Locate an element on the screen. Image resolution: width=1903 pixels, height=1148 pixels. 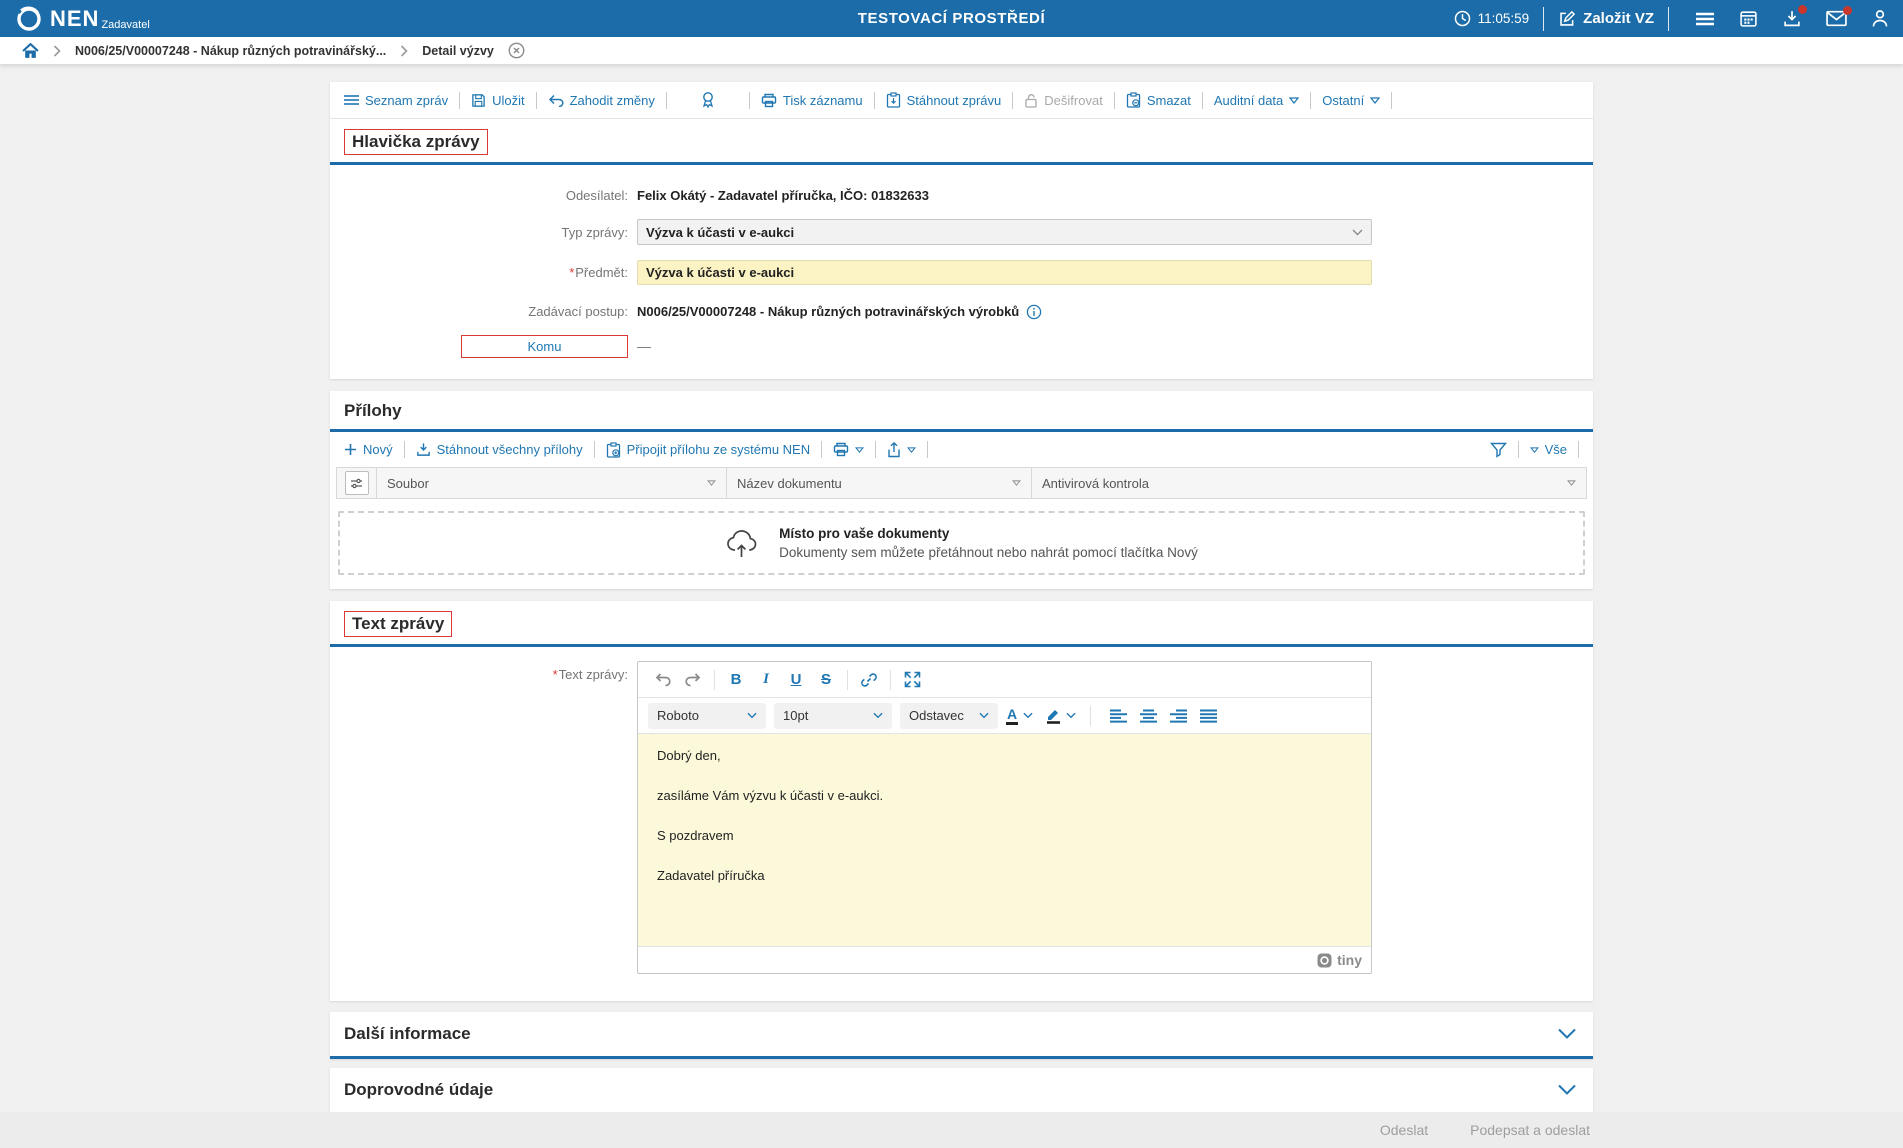
editor-line: zasíláme Vám výzvu k účasti v e-aukci. is located at coordinates (770, 795).